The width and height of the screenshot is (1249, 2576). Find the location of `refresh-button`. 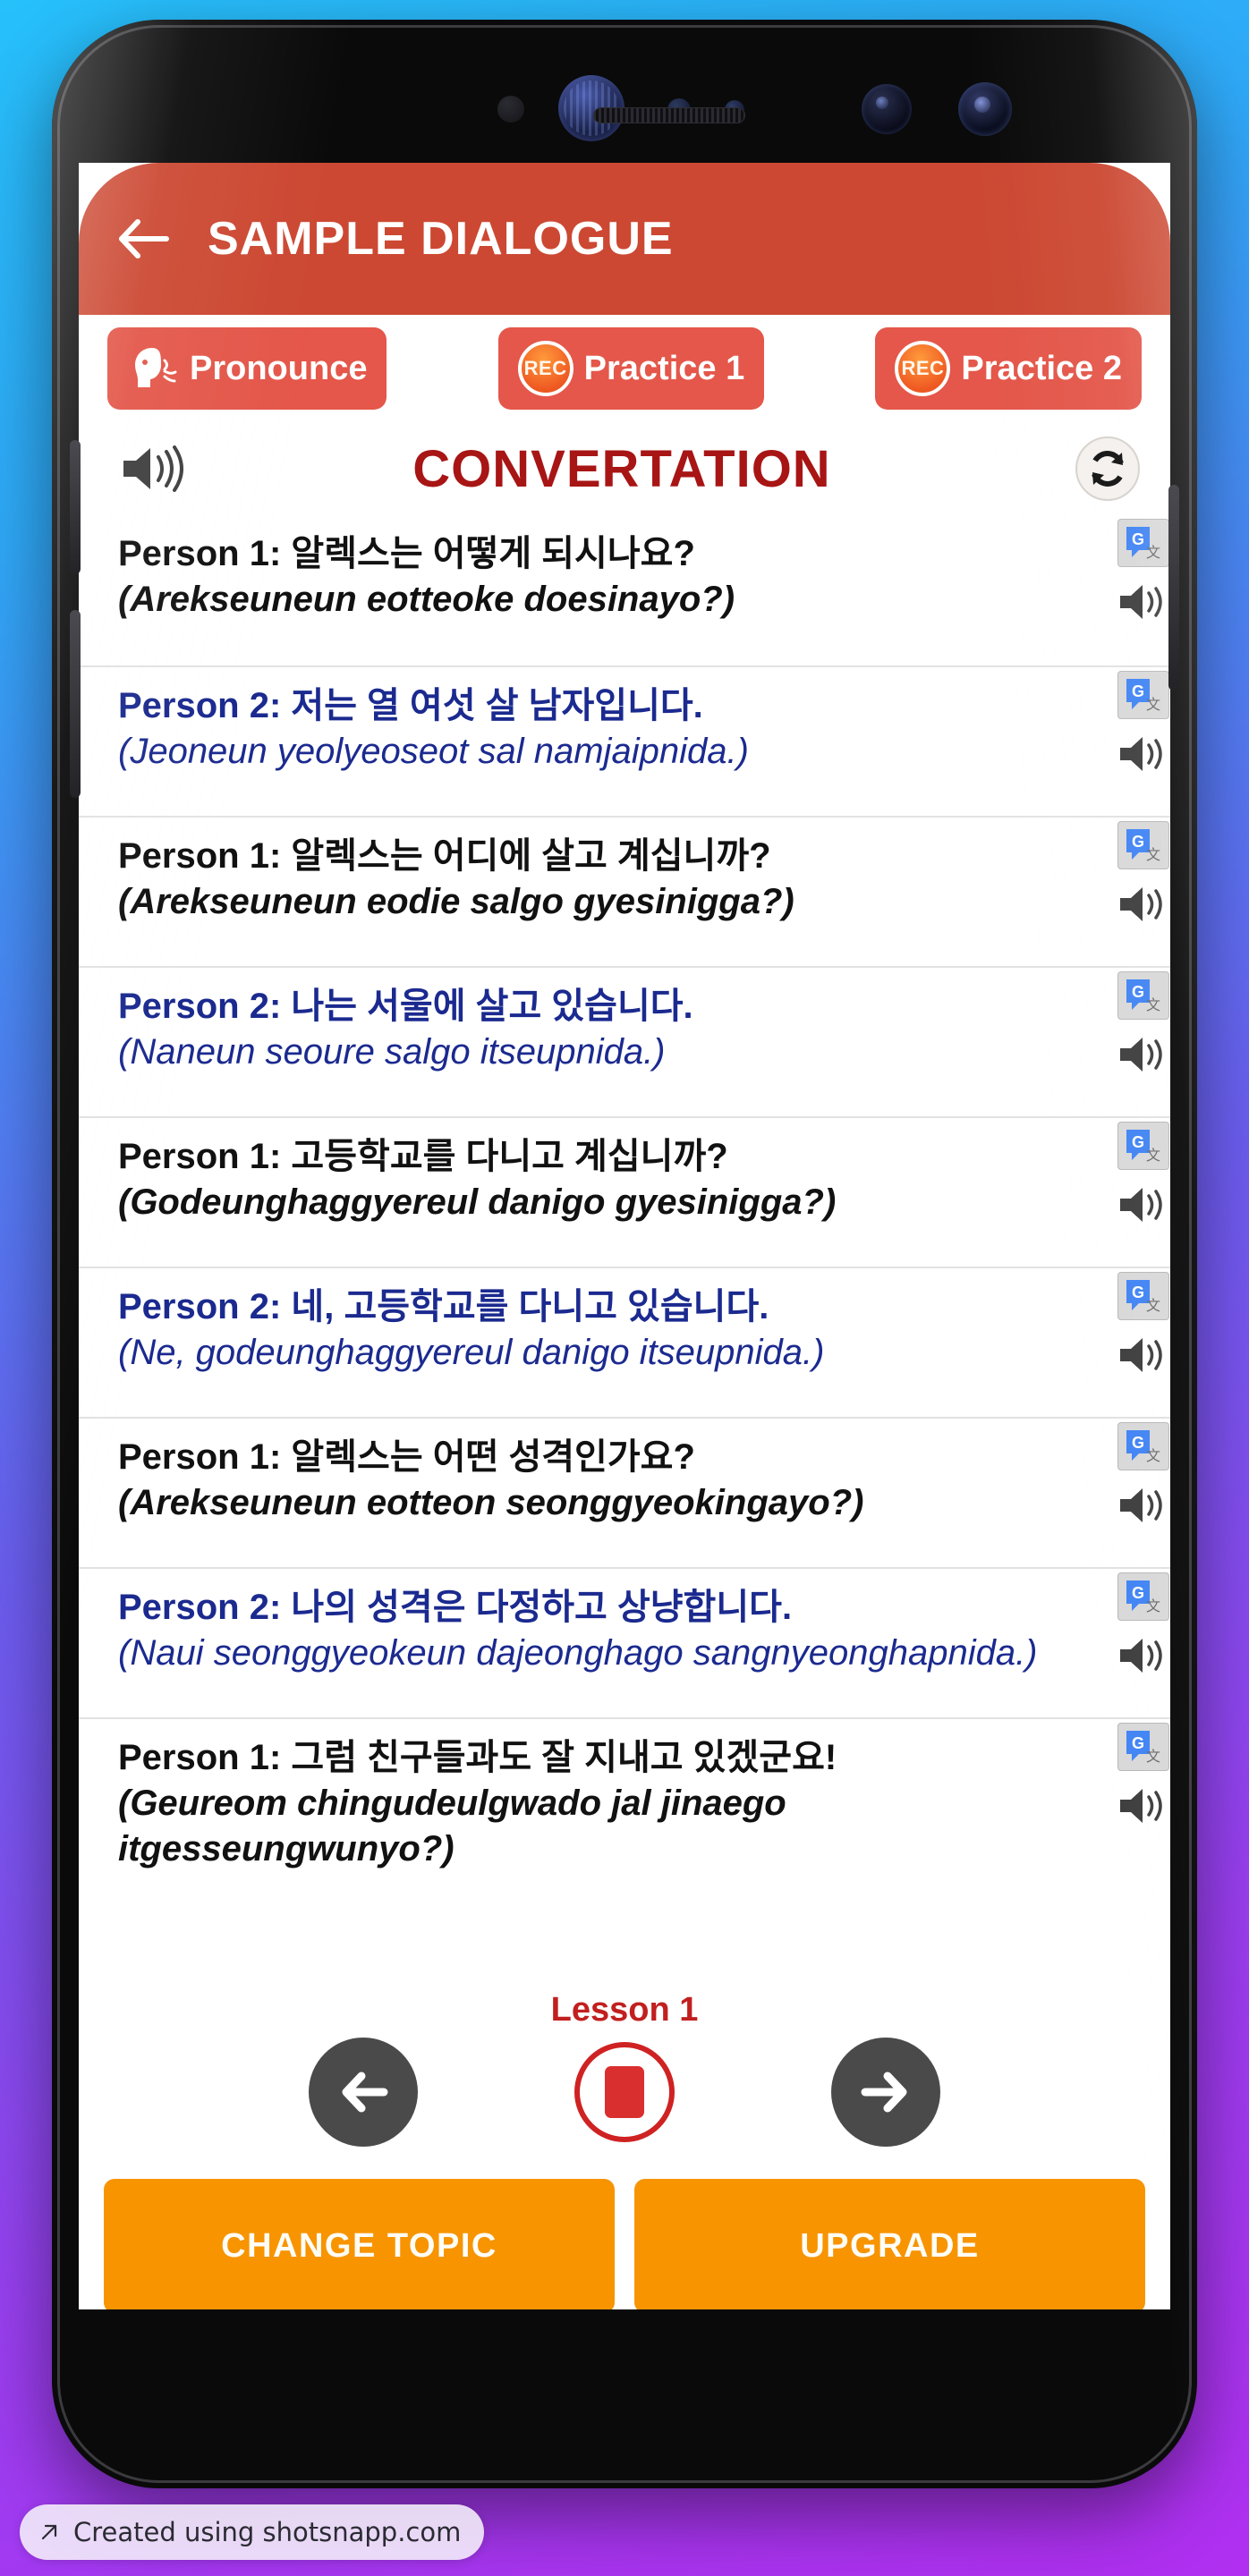

refresh-button is located at coordinates (1107, 468).